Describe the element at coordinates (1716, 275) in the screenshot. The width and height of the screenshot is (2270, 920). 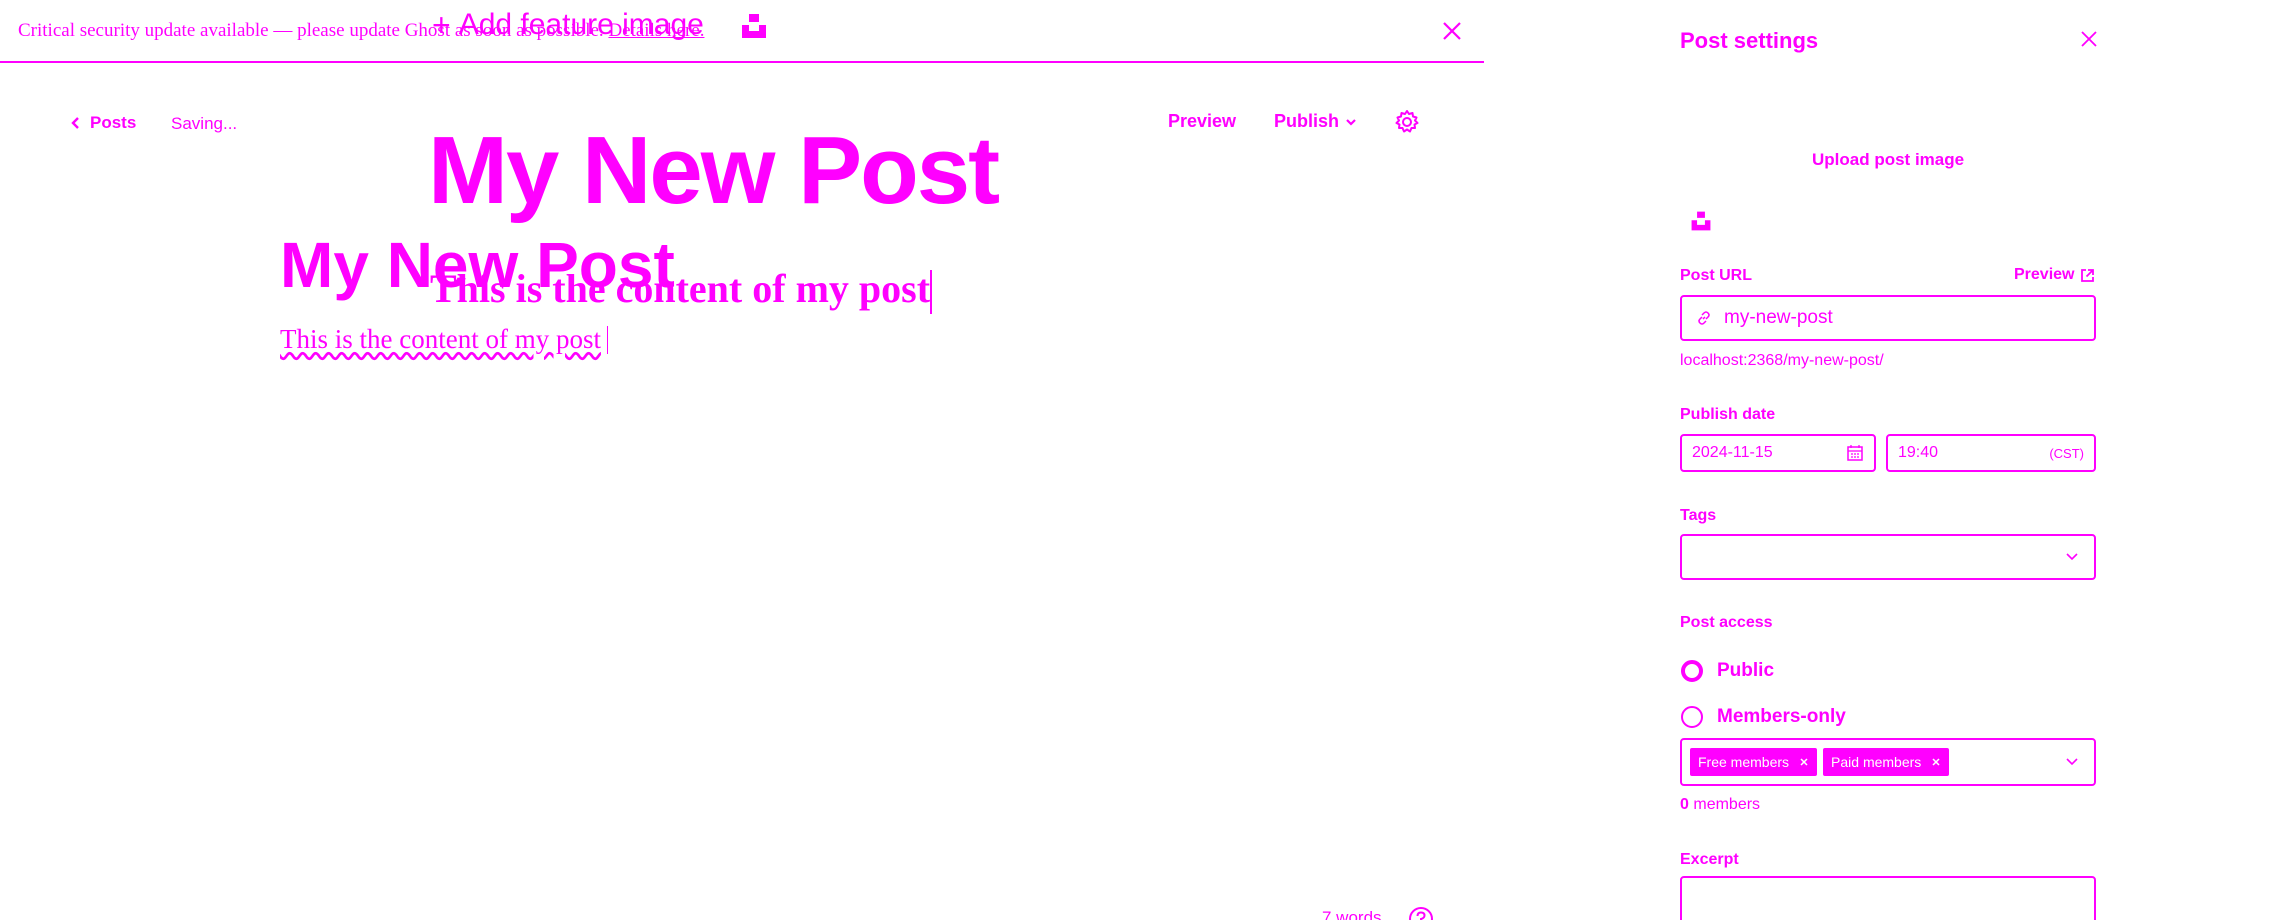
I see `post-url-label: Post URL` at that location.